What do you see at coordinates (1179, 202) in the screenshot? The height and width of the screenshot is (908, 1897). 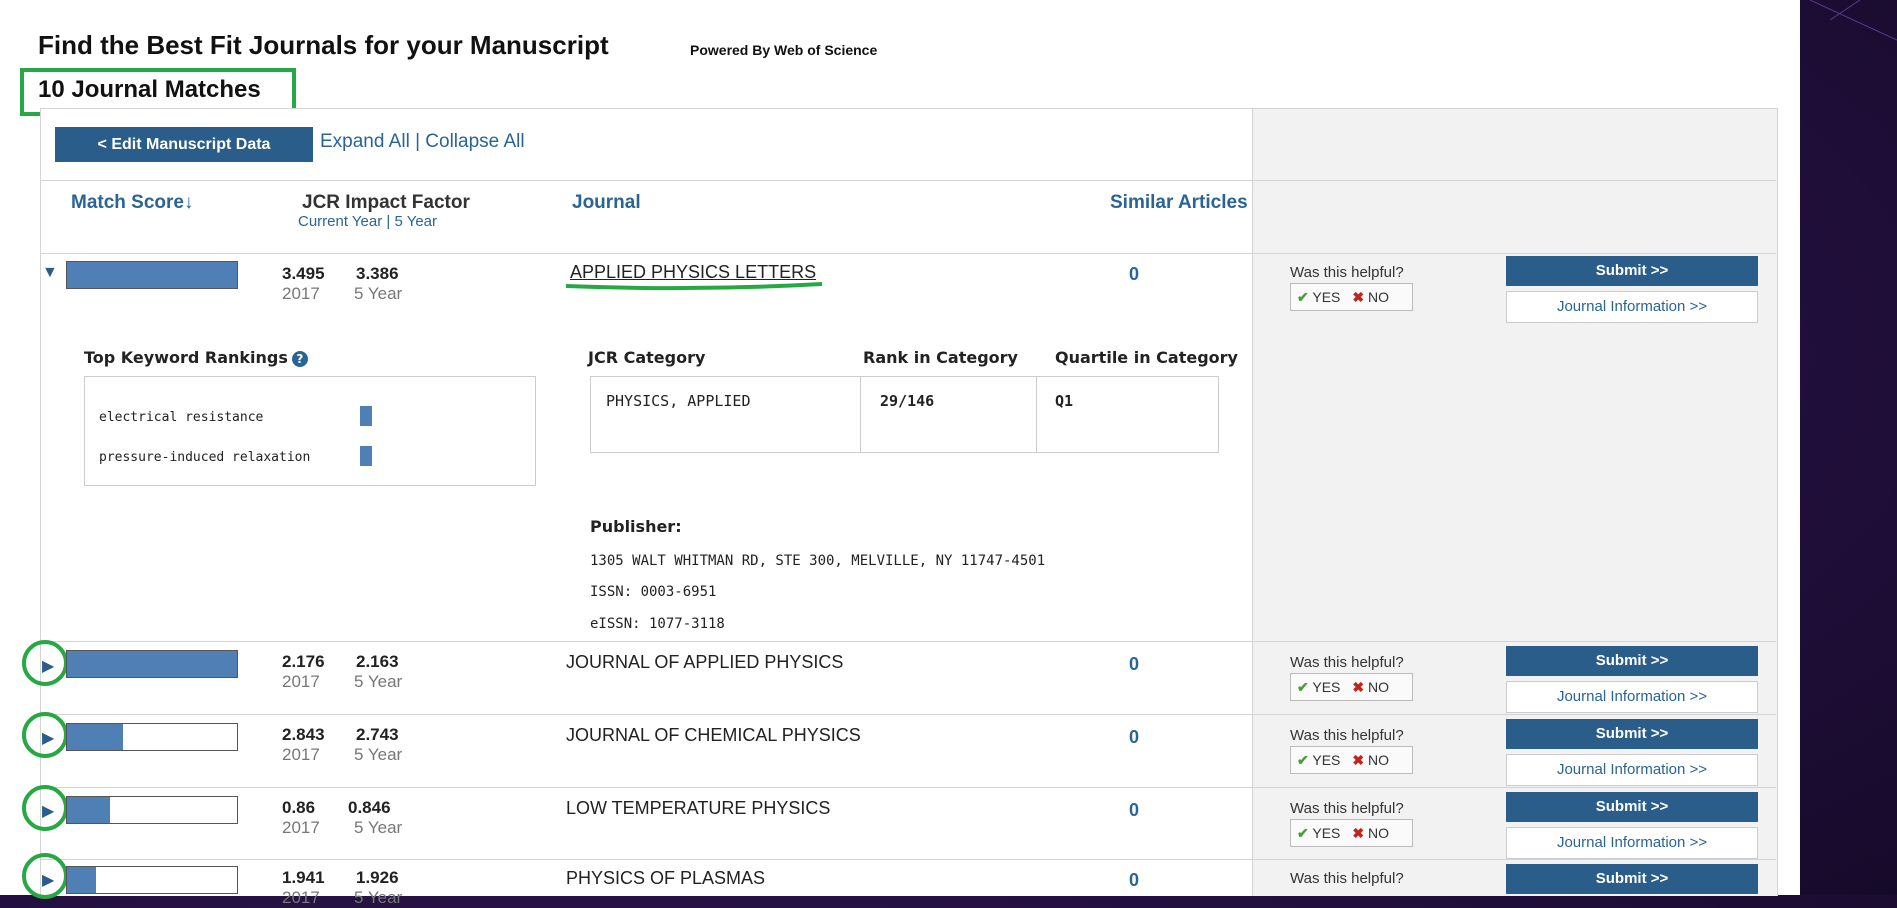 I see `similar-articles-header: Similar Articles` at bounding box center [1179, 202].